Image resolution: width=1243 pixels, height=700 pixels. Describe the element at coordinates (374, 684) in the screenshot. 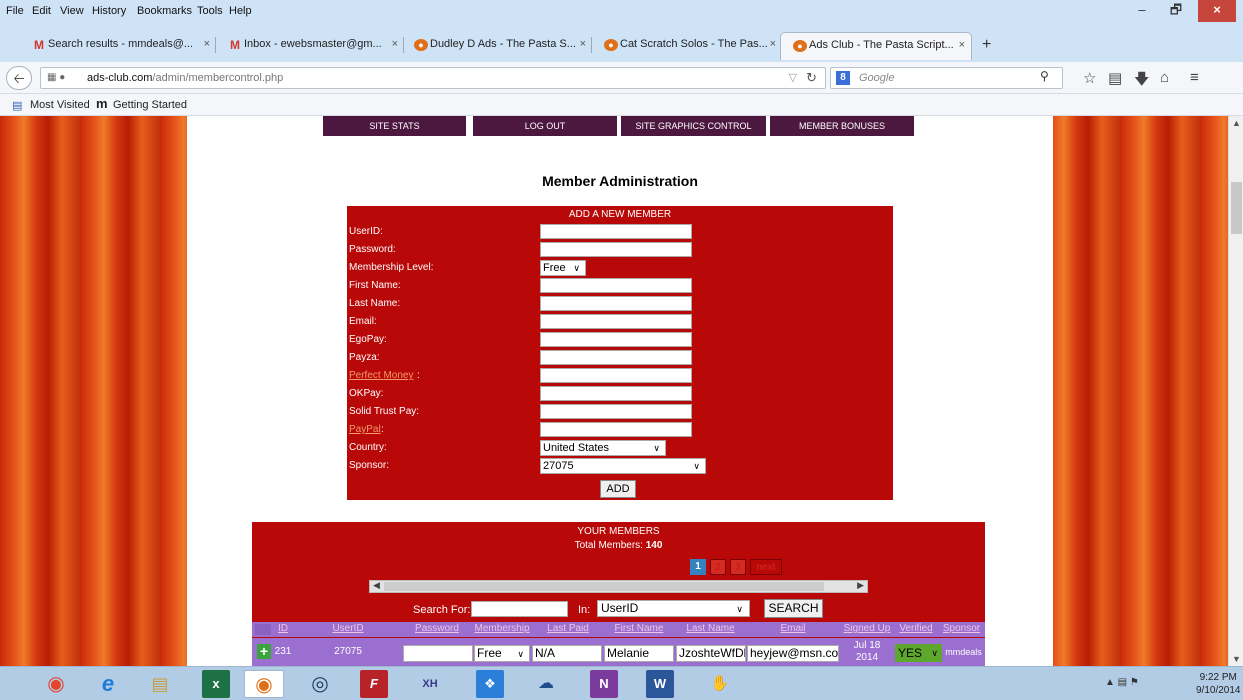

I see `filezilla-icon: F` at that location.